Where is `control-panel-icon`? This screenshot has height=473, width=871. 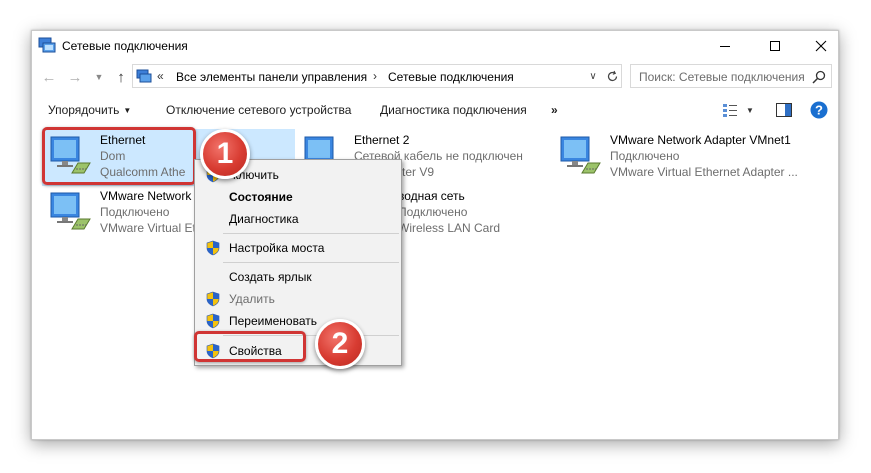
control-panel-icon is located at coordinates (144, 76).